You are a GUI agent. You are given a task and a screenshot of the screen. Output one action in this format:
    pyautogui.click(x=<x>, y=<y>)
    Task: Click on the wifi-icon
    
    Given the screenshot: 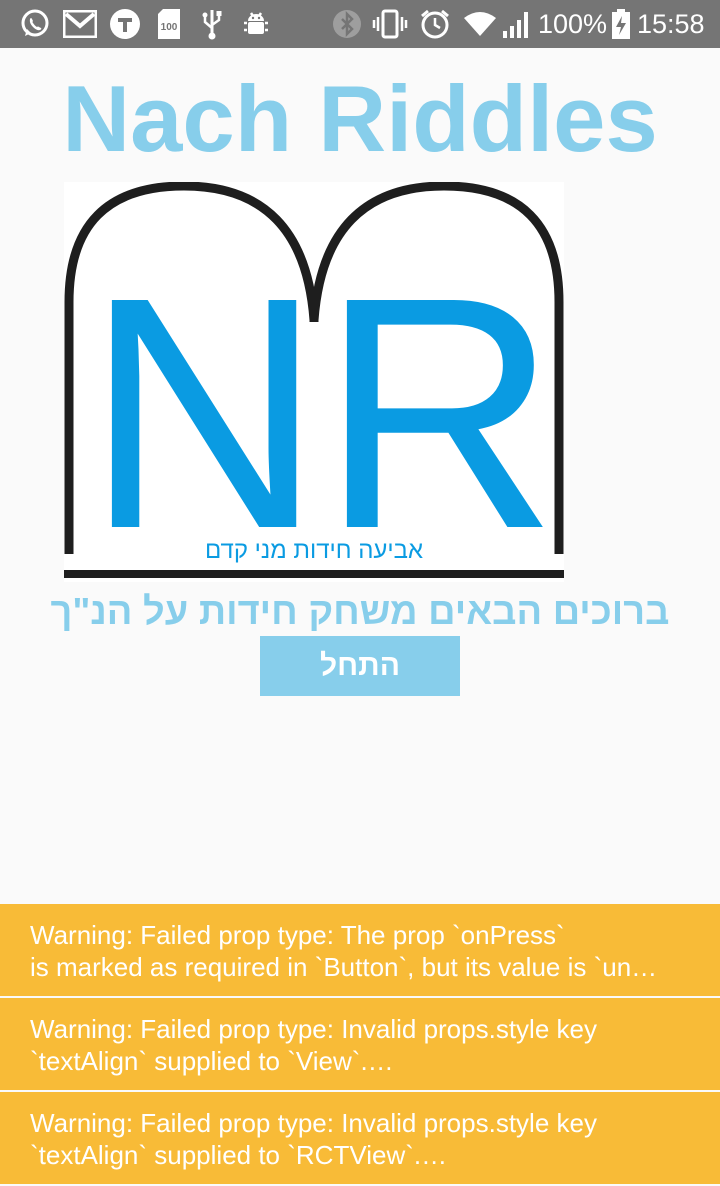 What is the action you would take?
    pyautogui.click(x=480, y=24)
    